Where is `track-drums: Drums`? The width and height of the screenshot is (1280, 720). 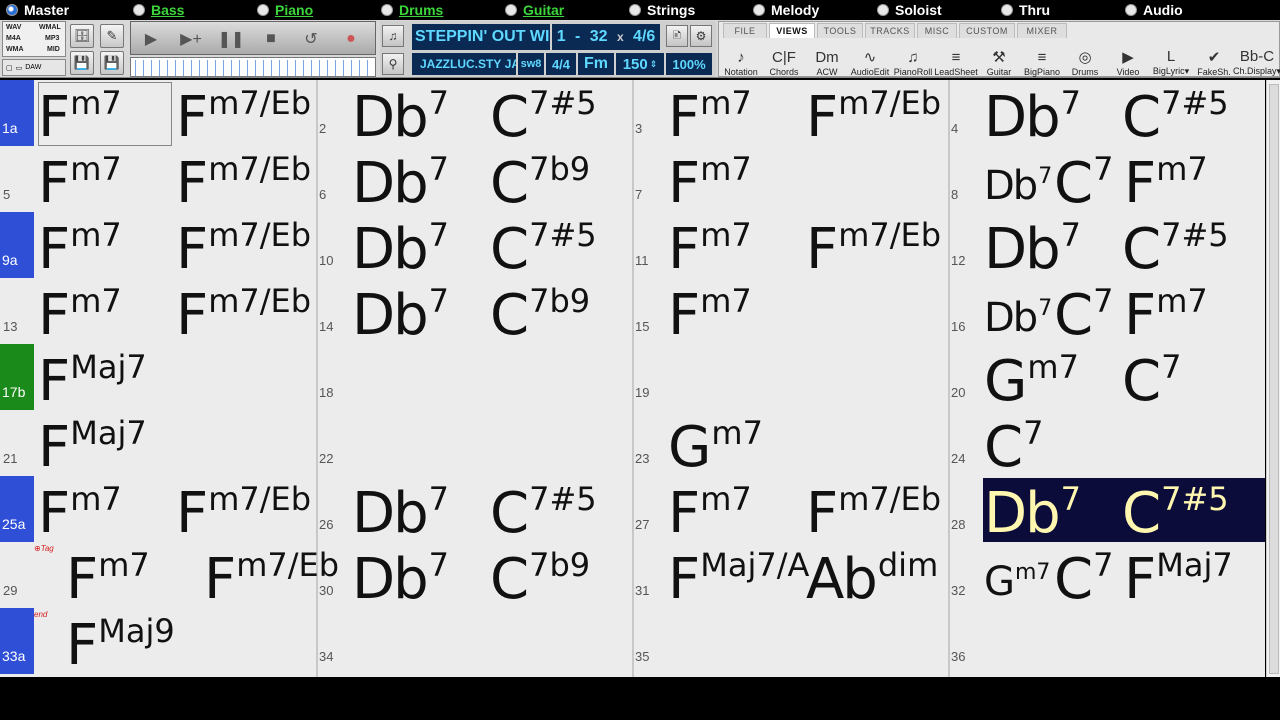
track-drums: Drums is located at coordinates (412, 10).